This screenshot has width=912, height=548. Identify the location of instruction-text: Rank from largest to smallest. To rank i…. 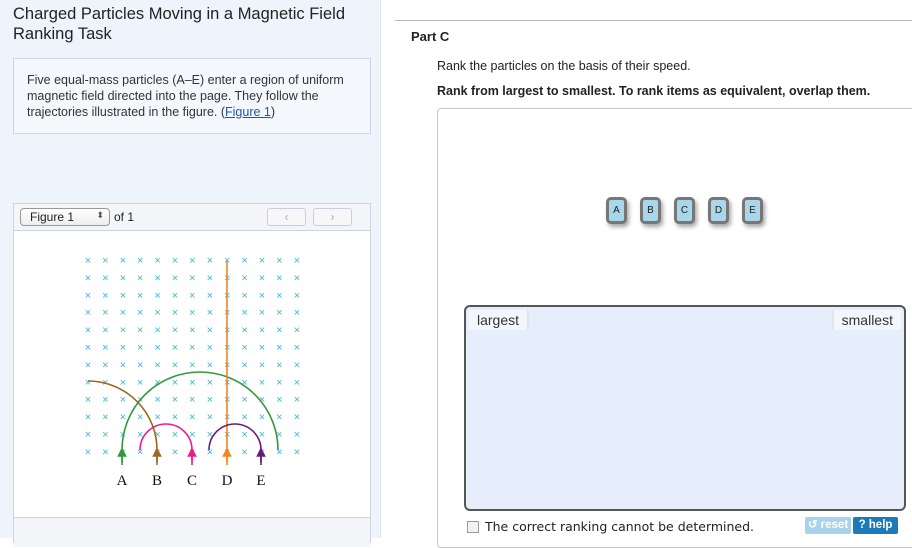
(654, 91).